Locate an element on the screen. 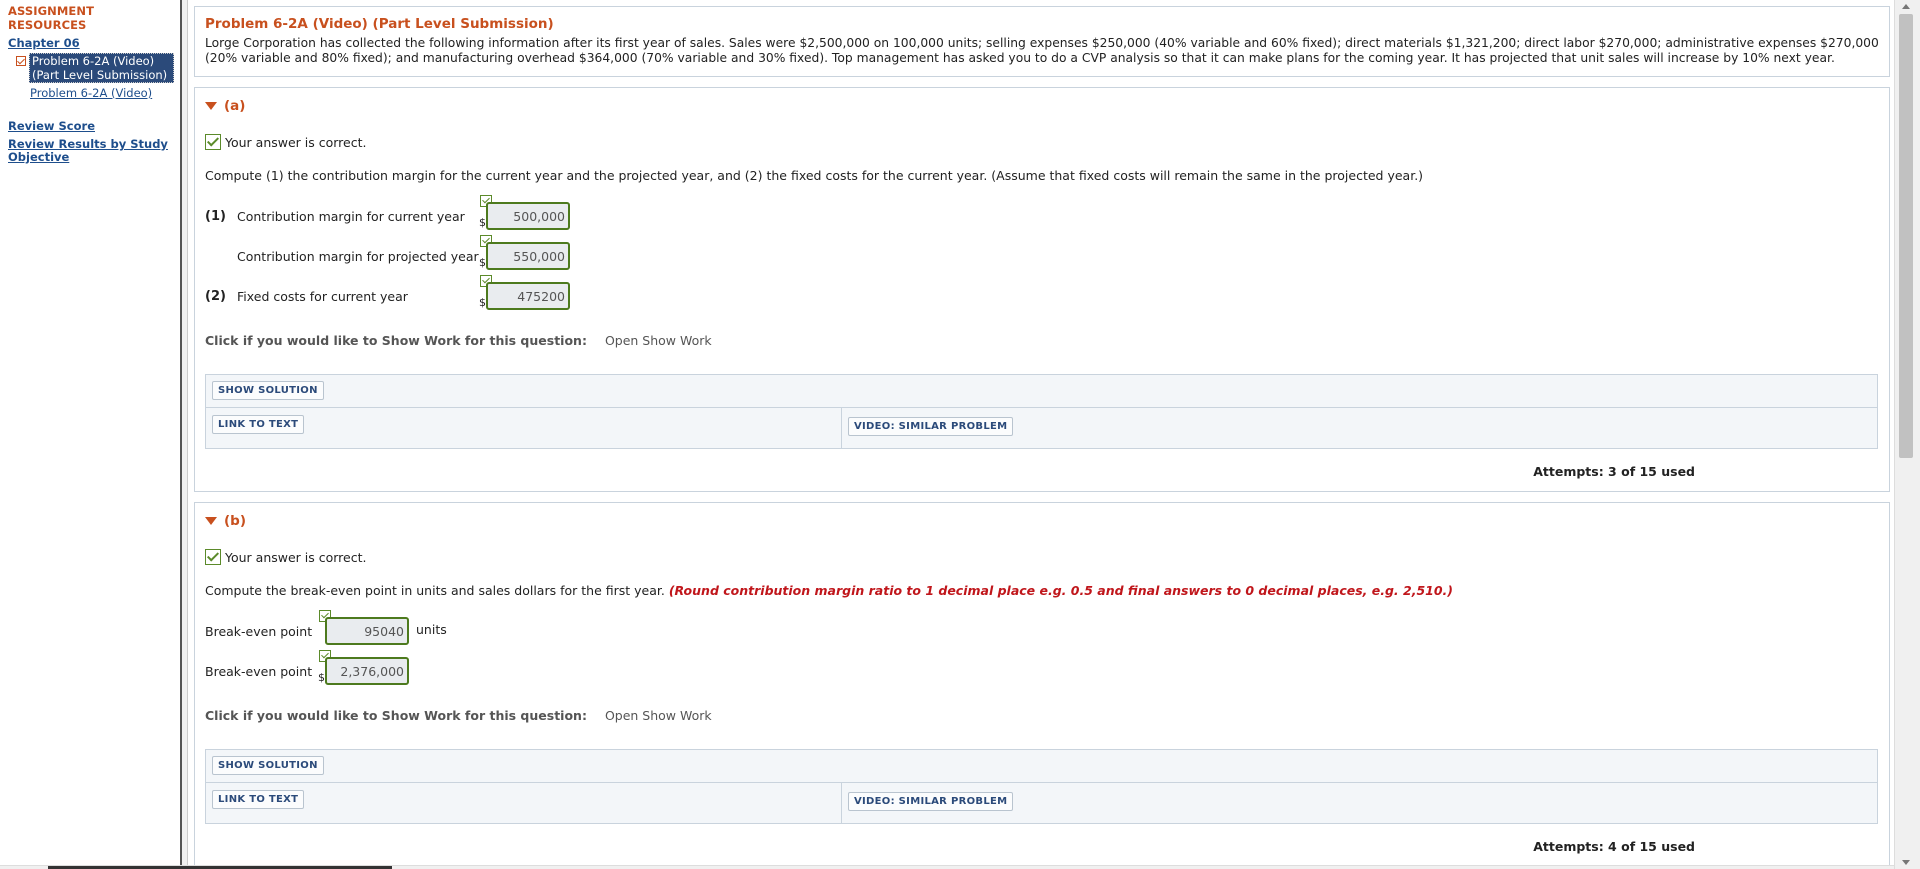 This screenshot has width=1920, height=869. attempts-counter: Attempts: 3 of 15 used is located at coordinates (1614, 471).